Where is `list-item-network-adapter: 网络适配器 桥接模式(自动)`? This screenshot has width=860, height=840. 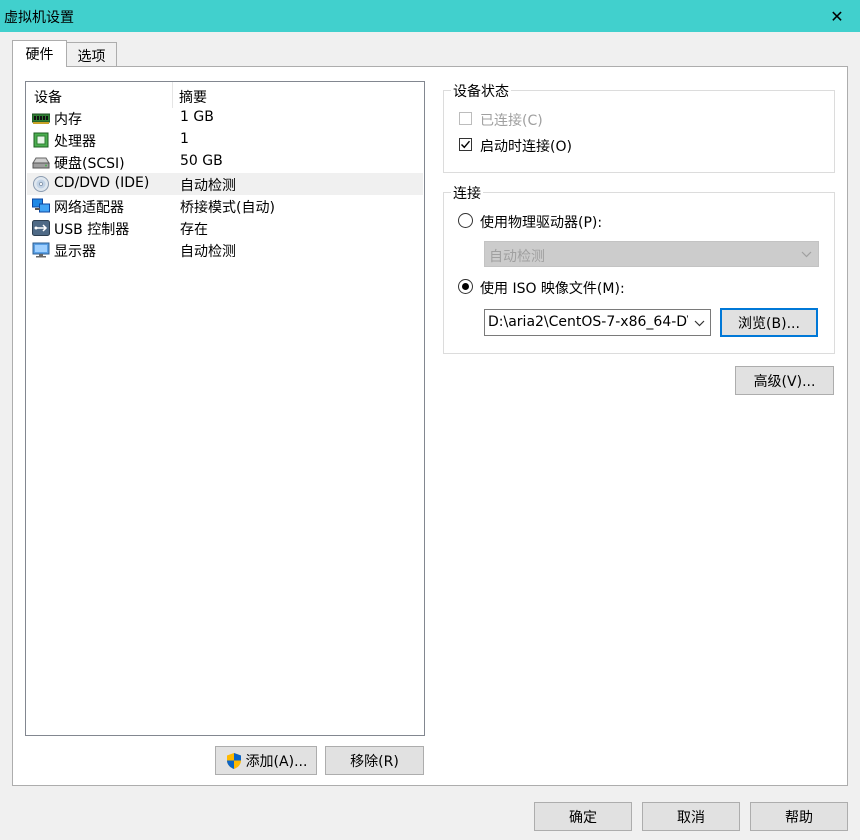 list-item-network-adapter: 网络适配器 桥接模式(自动) is located at coordinates (225, 206).